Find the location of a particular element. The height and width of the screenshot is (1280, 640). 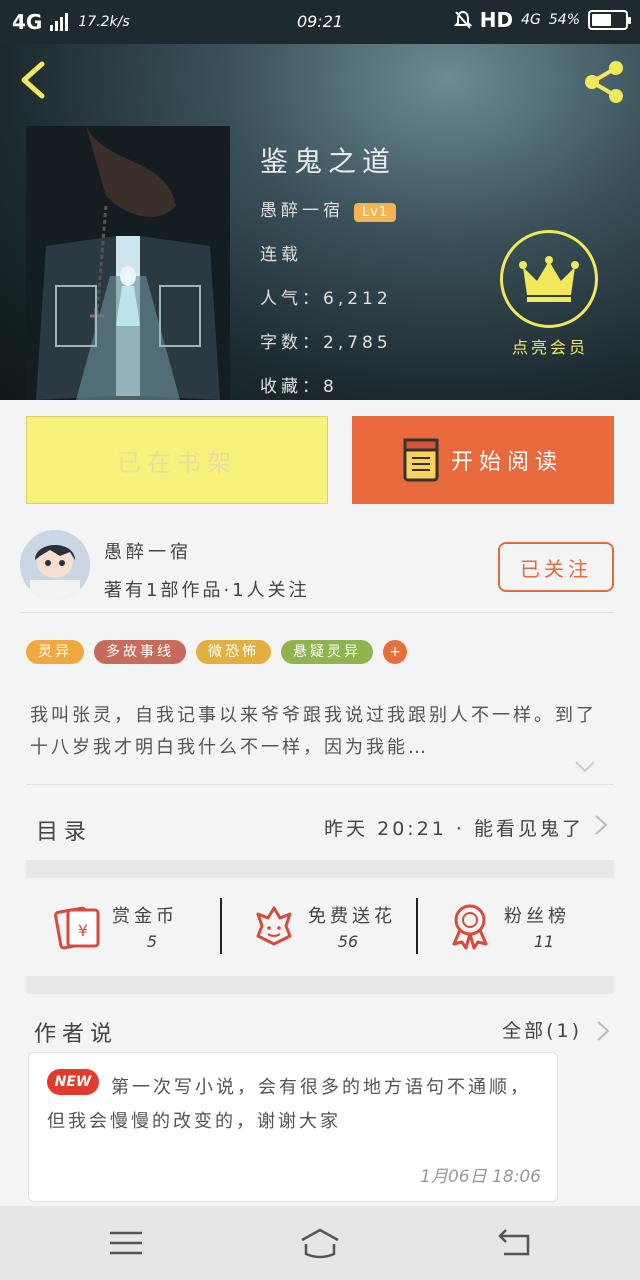

medal-icon is located at coordinates (470, 927).